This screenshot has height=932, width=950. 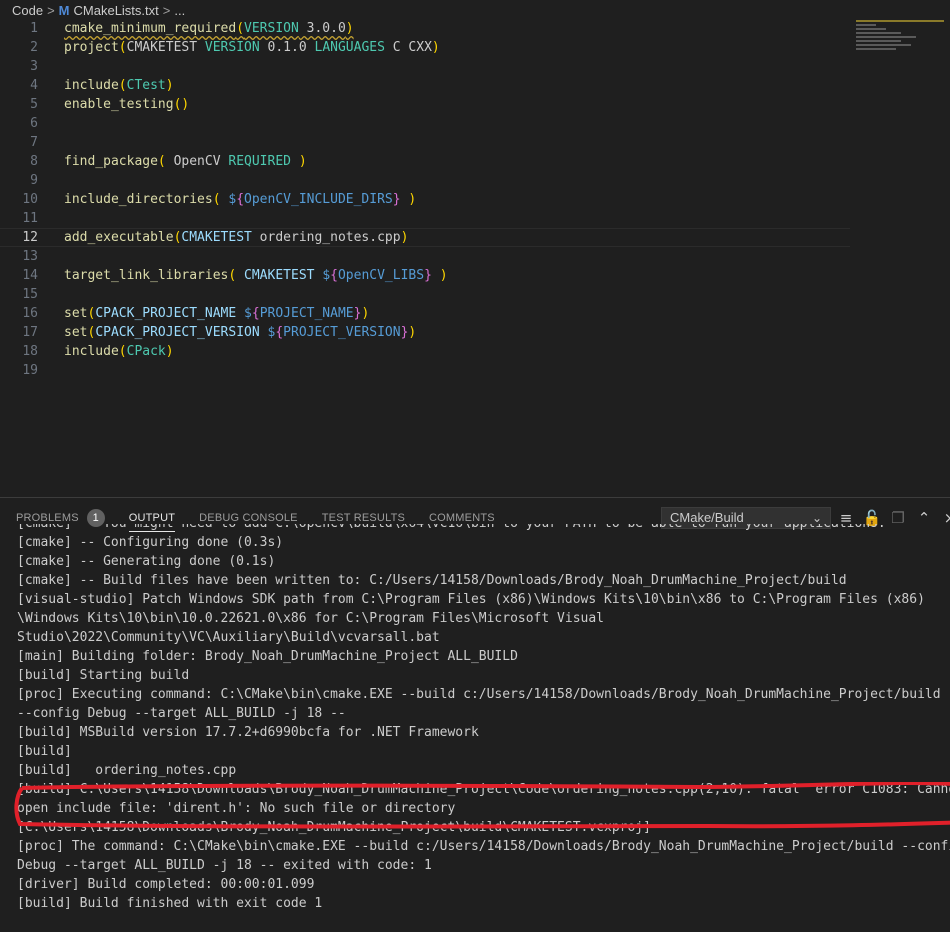 I want to click on code-token: PROJECT_VERSION, so click(x=342, y=332).